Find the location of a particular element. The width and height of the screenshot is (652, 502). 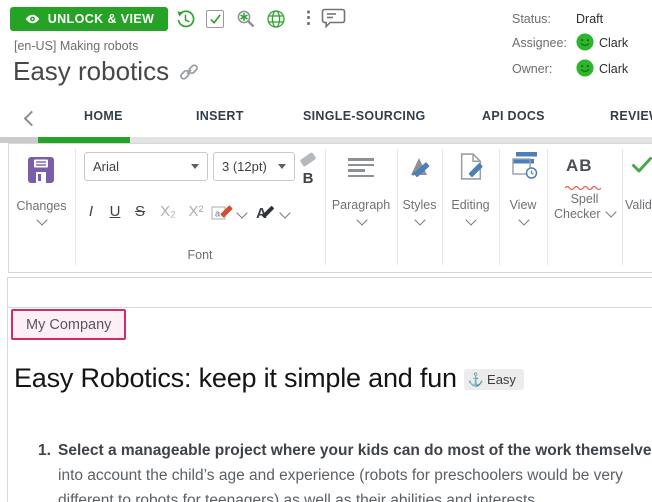

editing-icon is located at coordinates (471, 169).